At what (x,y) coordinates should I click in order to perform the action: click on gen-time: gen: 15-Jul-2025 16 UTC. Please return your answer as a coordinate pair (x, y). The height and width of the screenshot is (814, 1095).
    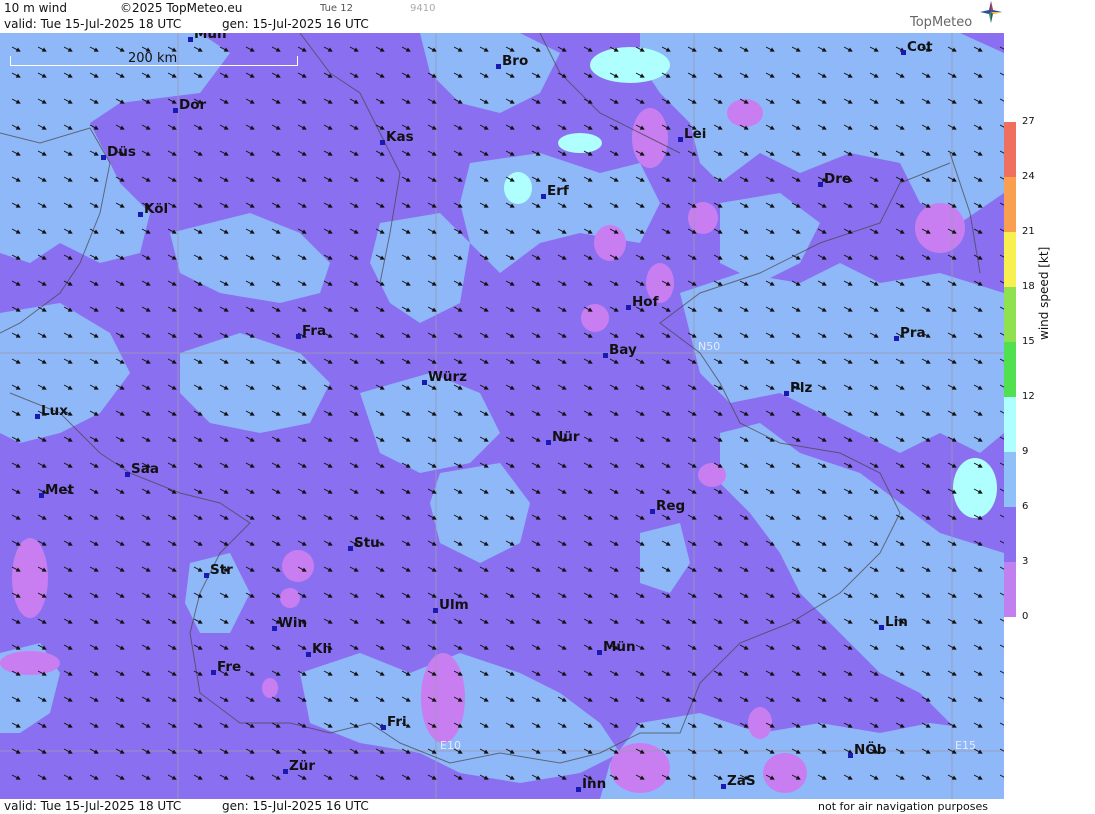
    Looking at the image, I should click on (295, 24).